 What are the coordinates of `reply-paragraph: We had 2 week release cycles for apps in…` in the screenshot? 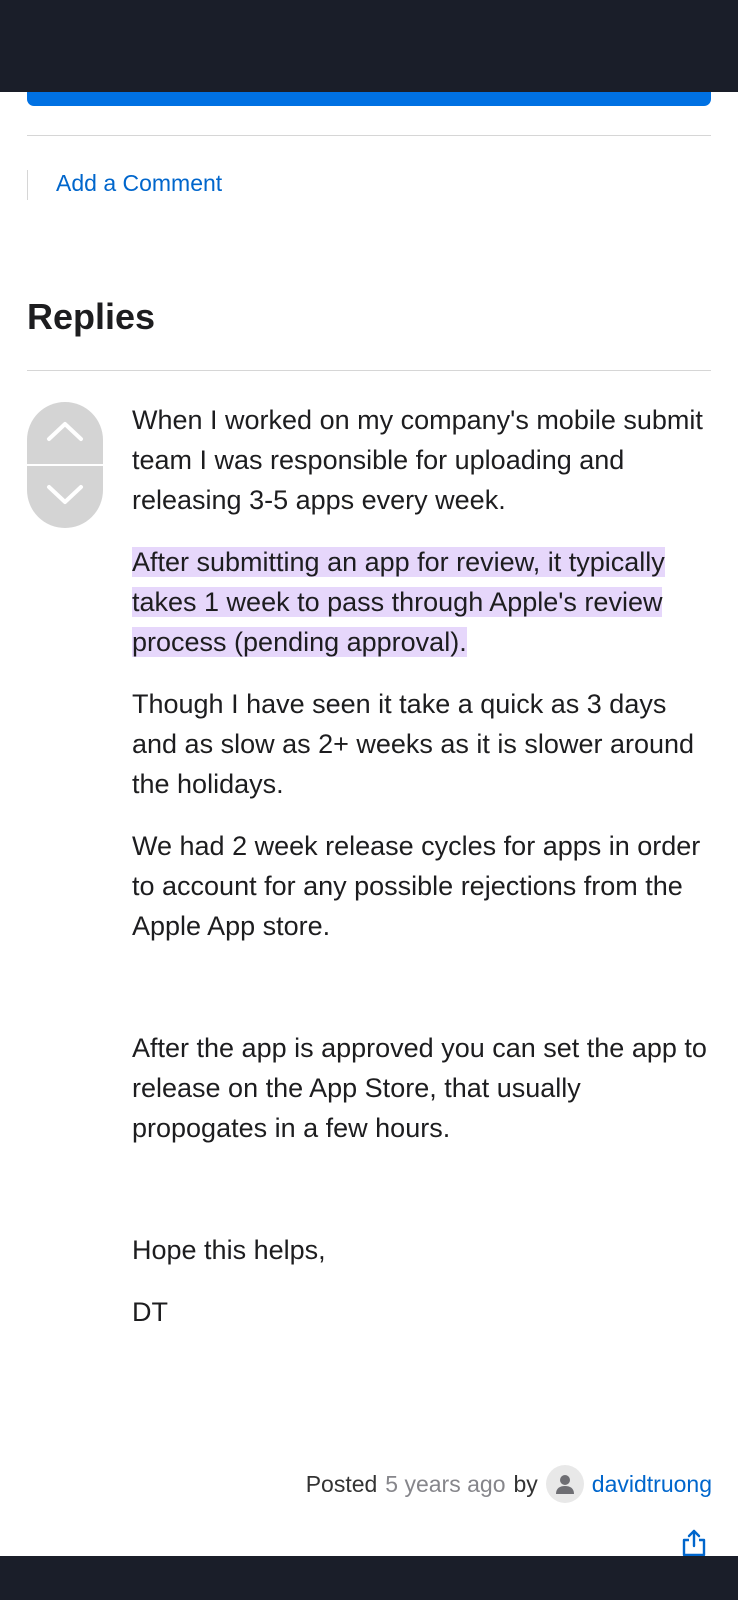 It's located at (416, 886).